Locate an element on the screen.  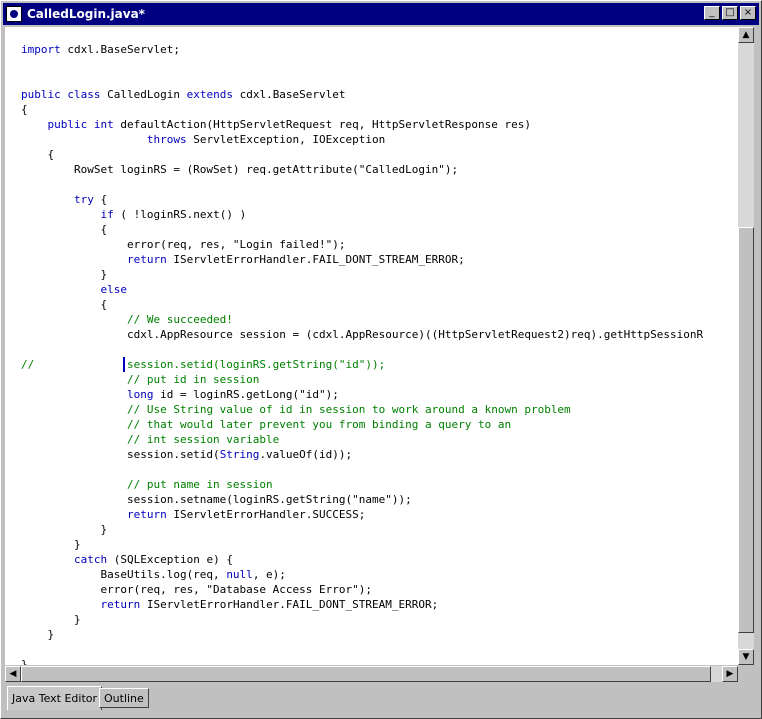
keyword-token: null is located at coordinates (239, 574).